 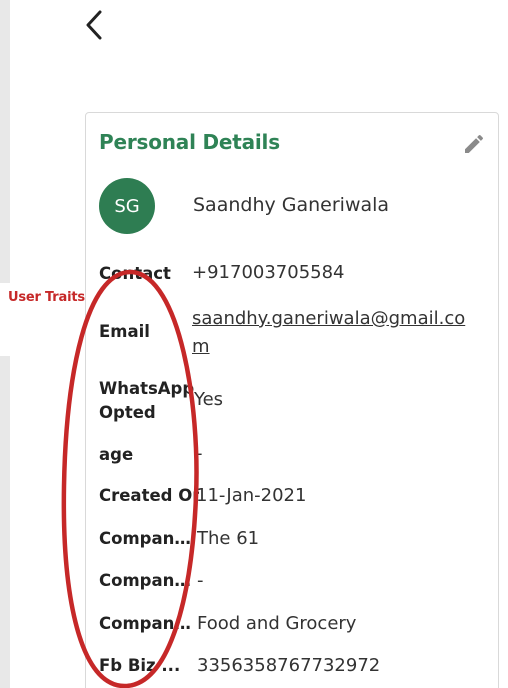 I want to click on created-on-value: 11-Jan-2021, so click(x=251, y=495).